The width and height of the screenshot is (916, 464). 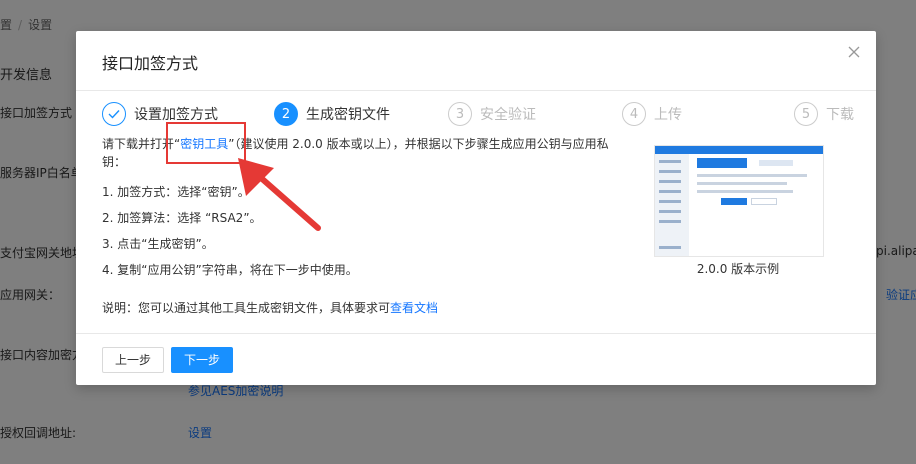 What do you see at coordinates (150, 63) in the screenshot?
I see `dialog-title: 接口加签方式` at bounding box center [150, 63].